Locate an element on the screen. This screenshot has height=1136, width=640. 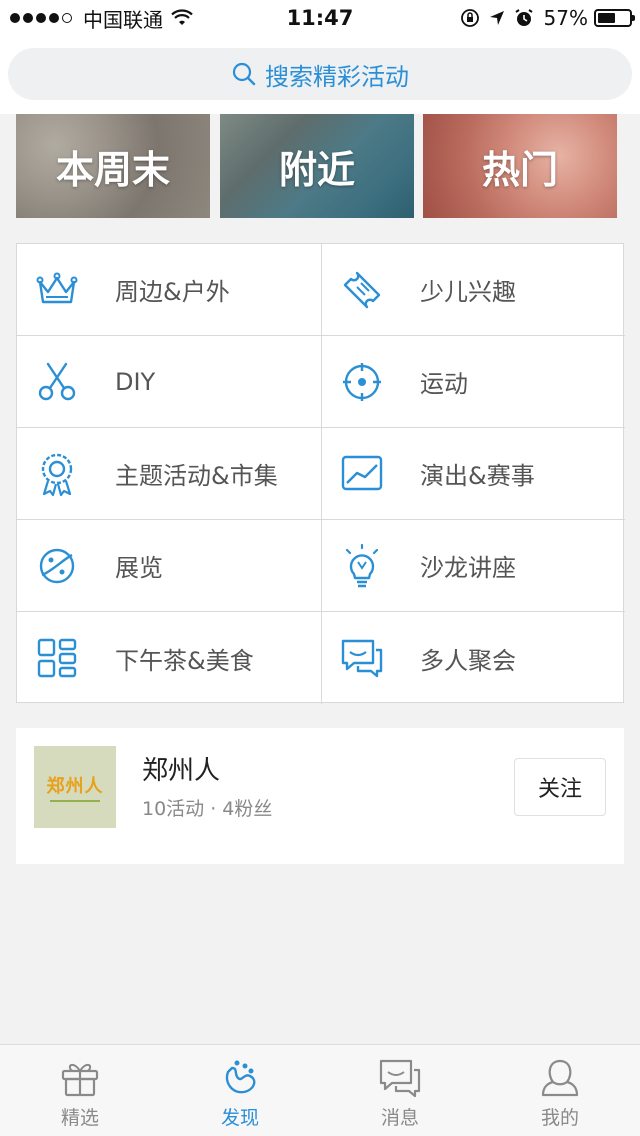
category-tea-food: 下午茶&美食 is located at coordinates (169, 658).